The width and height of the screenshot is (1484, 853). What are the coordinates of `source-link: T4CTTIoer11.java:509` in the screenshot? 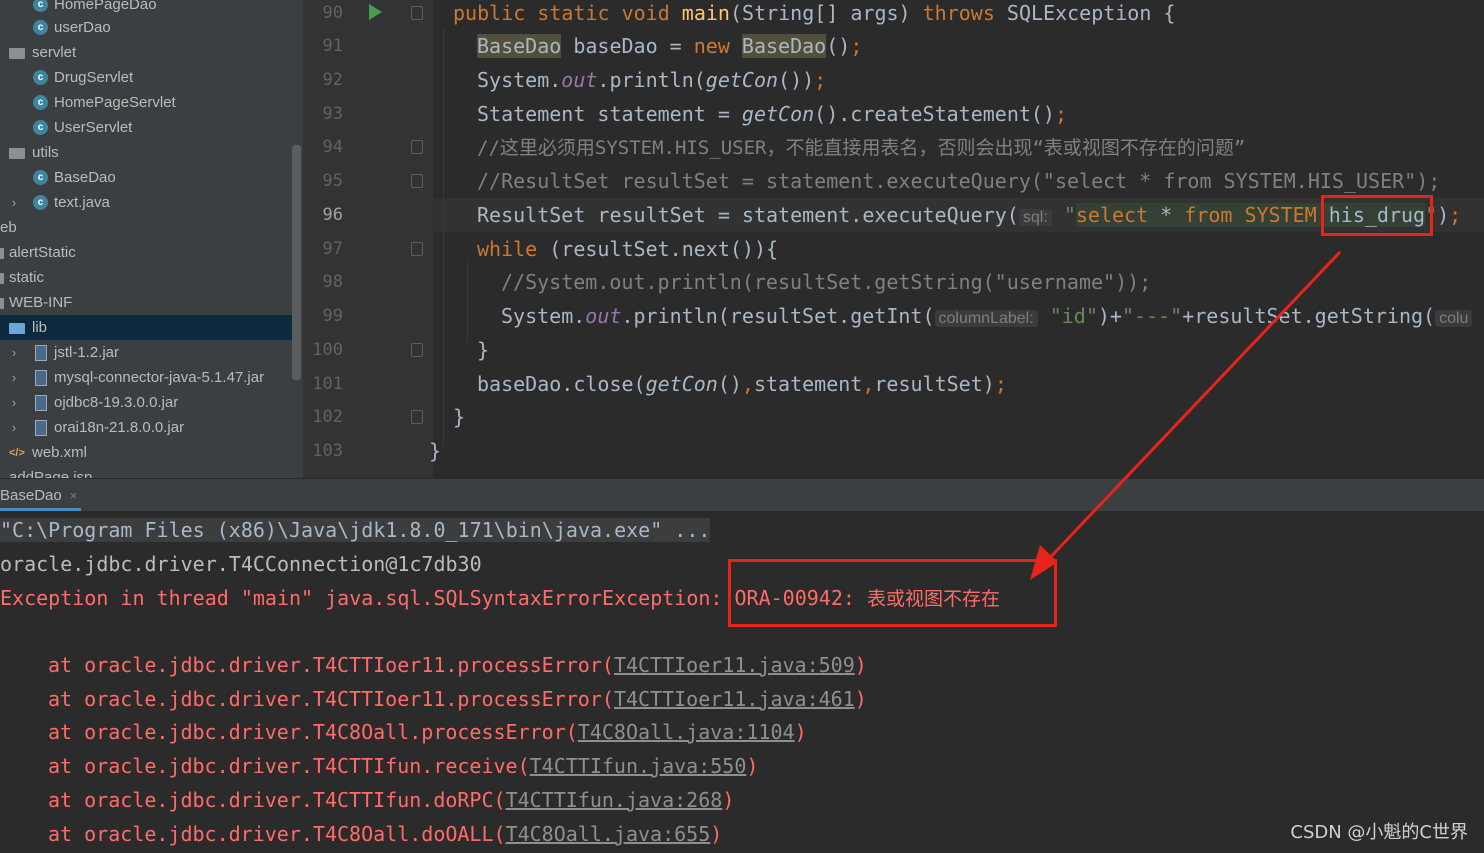 It's located at (734, 665).